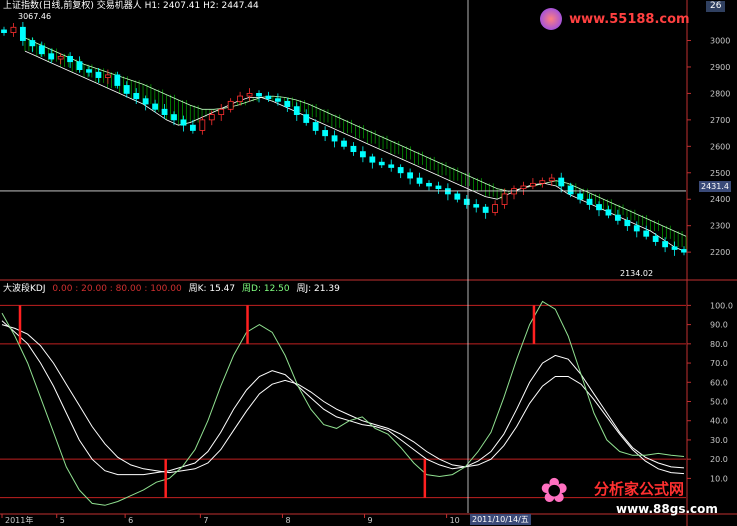 The width and height of the screenshot is (737, 526). Describe the element at coordinates (720, 199) in the screenshot. I see `price-tick-label: 2400` at that location.